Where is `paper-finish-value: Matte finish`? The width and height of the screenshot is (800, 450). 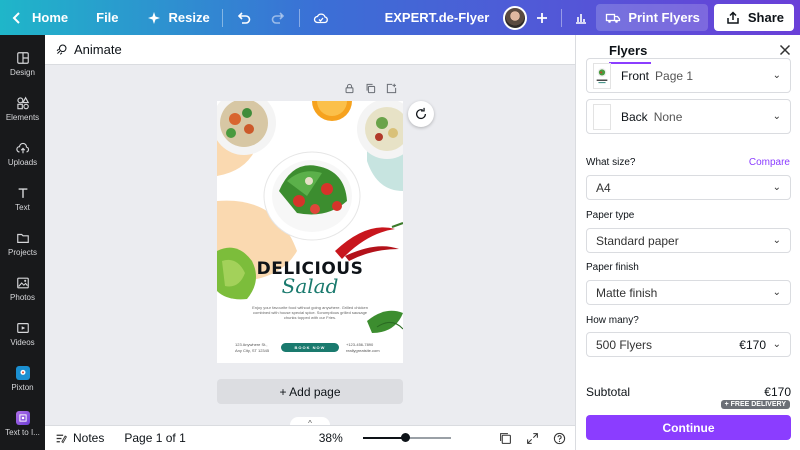 paper-finish-value: Matte finish is located at coordinates (627, 292).